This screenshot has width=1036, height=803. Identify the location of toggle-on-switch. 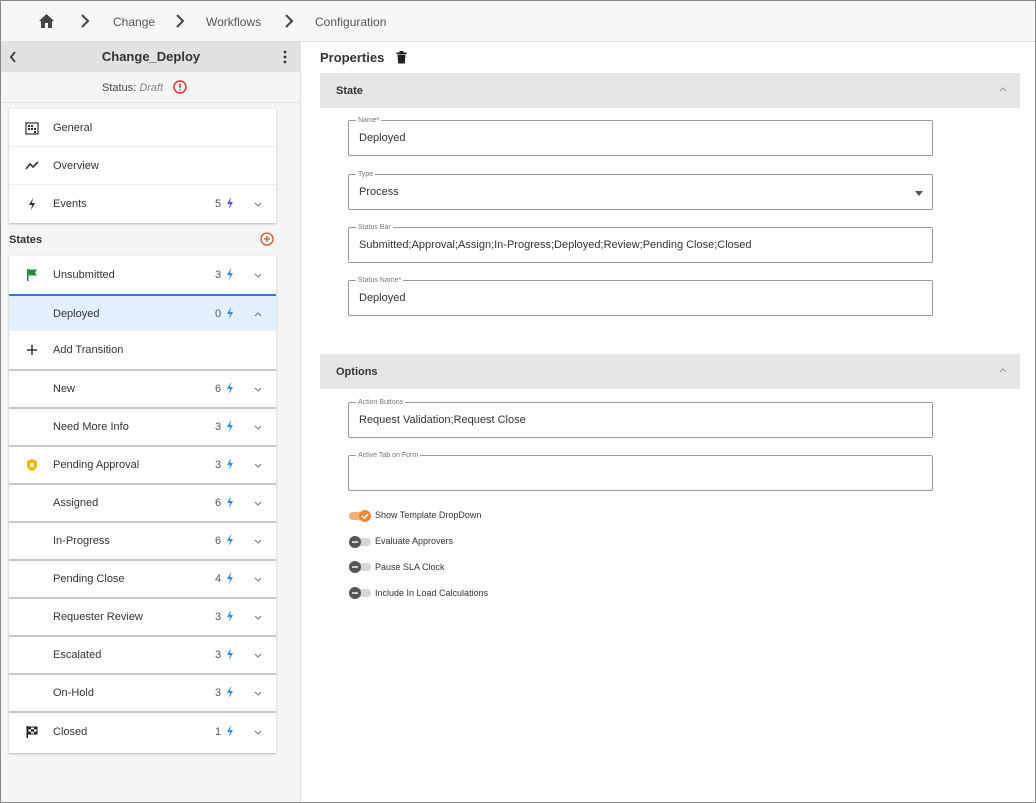
(360, 516).